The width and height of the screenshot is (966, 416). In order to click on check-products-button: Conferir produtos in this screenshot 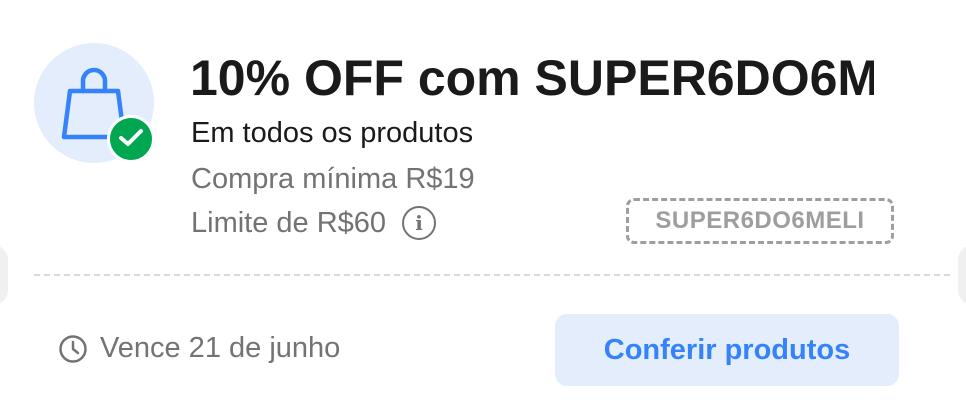, I will do `click(727, 350)`.